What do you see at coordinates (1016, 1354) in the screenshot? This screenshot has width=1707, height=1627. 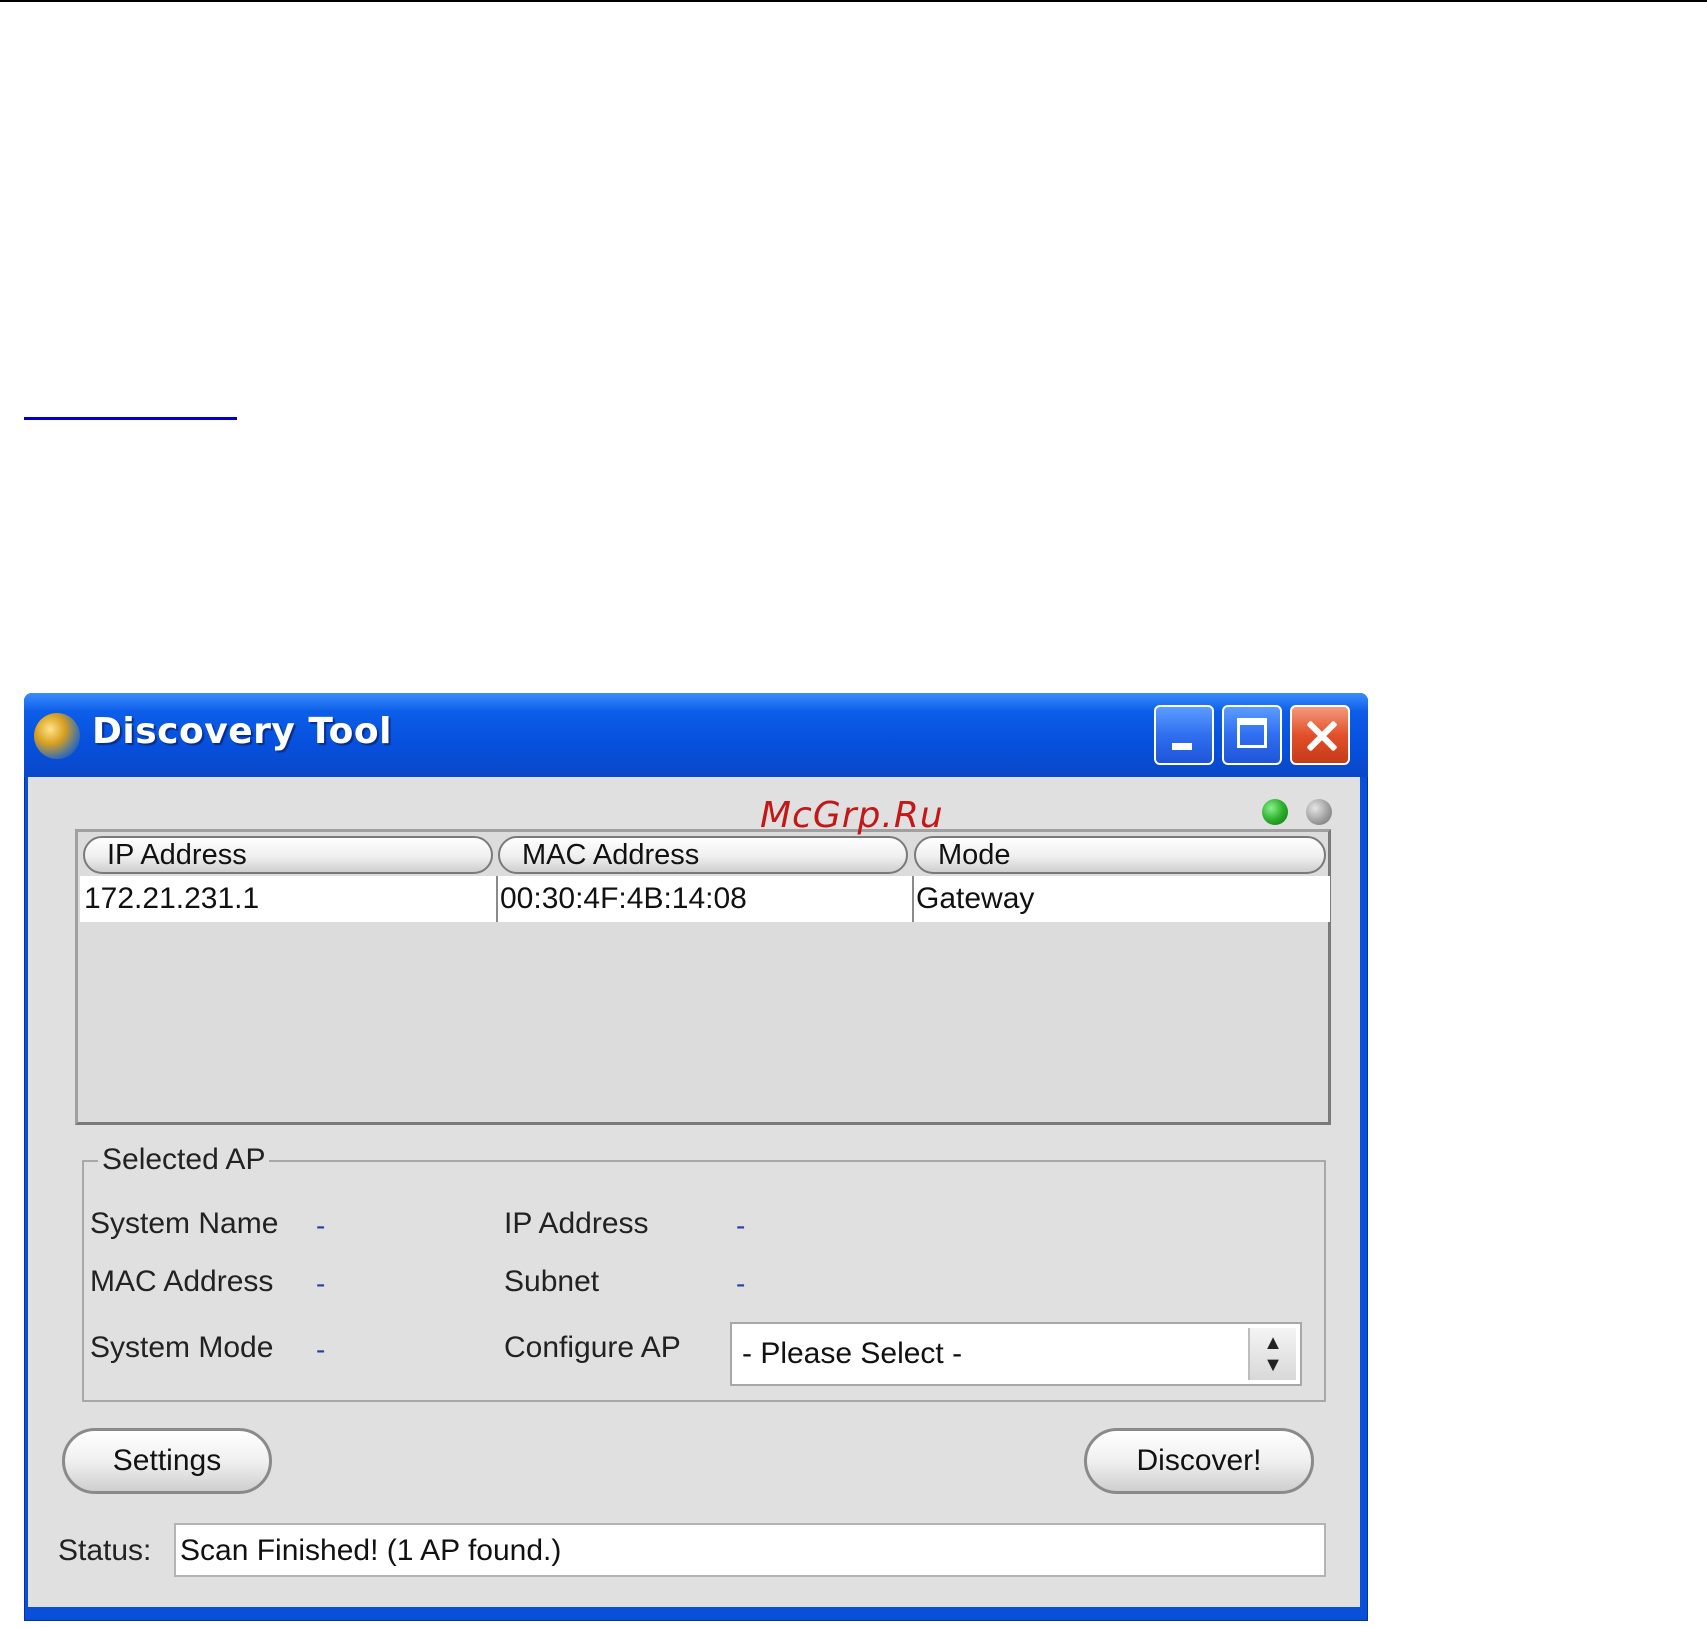 I see `configure-ap-select: - Please Select - ▲ ▼` at bounding box center [1016, 1354].